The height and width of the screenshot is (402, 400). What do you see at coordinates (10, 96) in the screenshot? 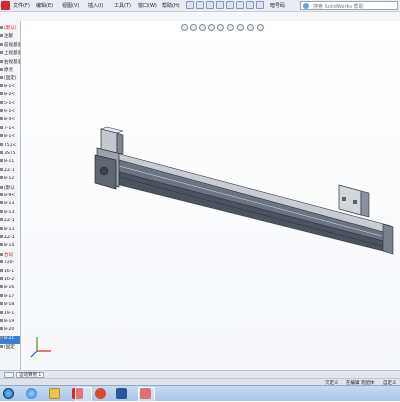
I see `tree-item: 8-2<` at bounding box center [10, 96].